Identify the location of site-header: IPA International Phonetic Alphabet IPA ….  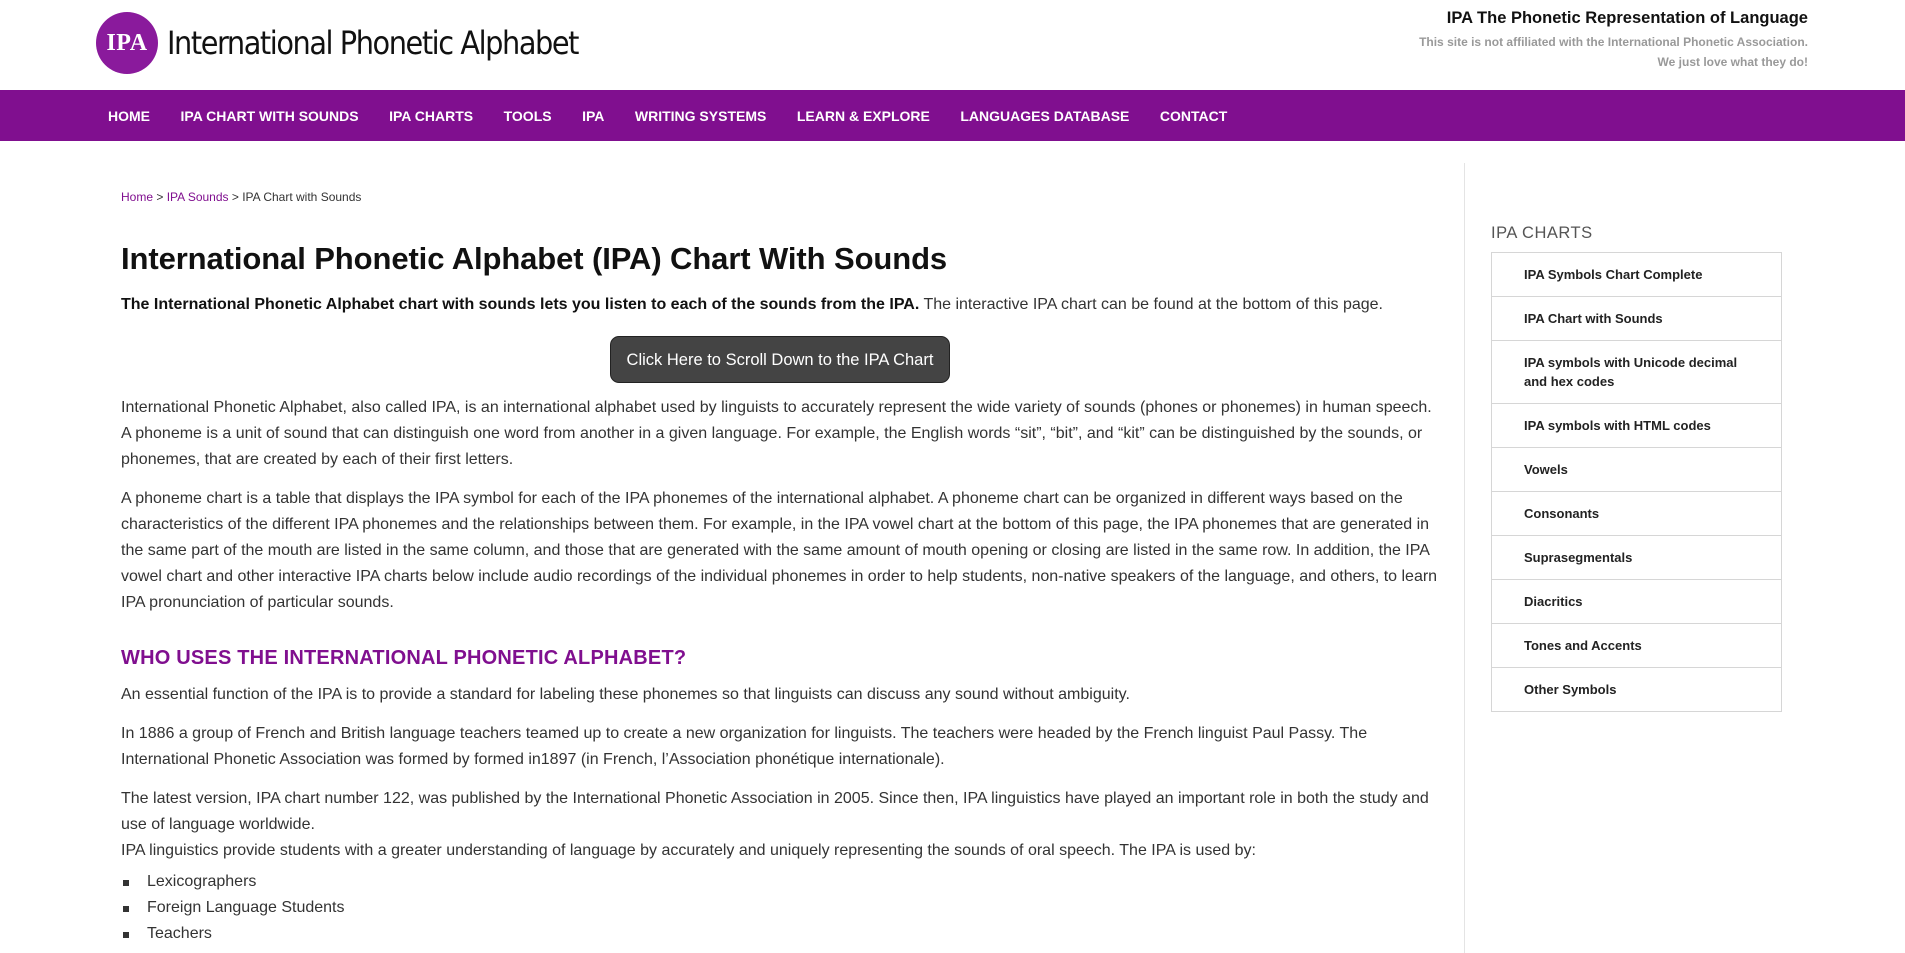
(952, 45).